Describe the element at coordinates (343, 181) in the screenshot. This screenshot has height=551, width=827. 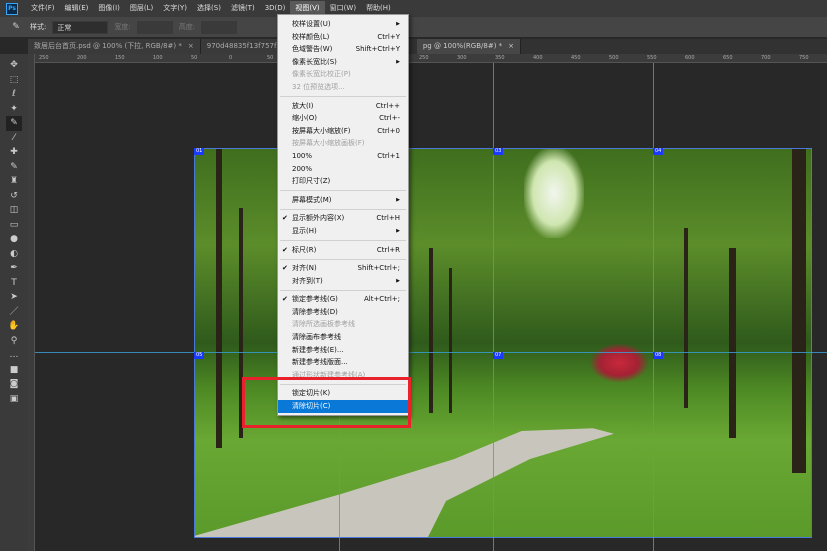
I see `view-menu-item: 打印尺寸(Z)` at that location.